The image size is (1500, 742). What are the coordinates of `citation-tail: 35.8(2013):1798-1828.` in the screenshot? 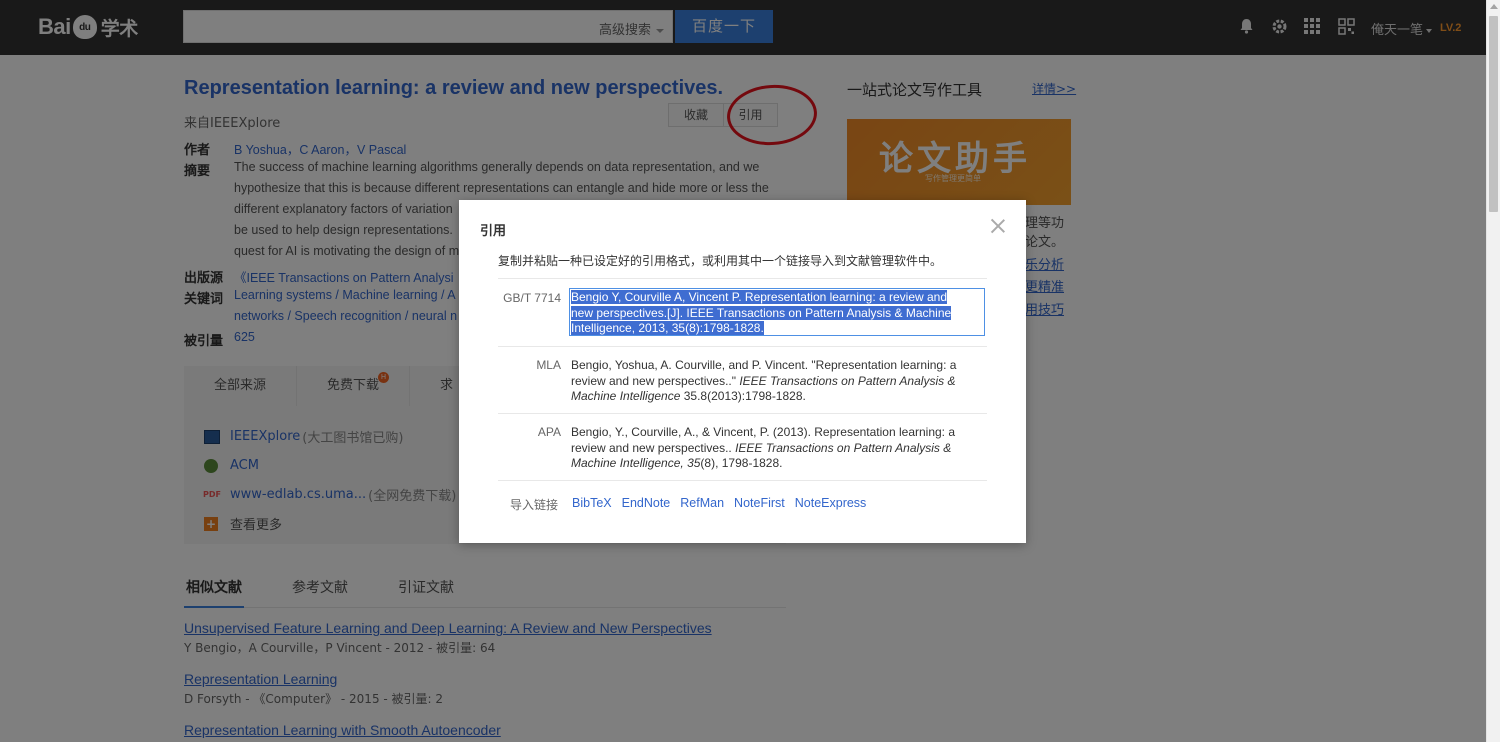 It's located at (743, 396).